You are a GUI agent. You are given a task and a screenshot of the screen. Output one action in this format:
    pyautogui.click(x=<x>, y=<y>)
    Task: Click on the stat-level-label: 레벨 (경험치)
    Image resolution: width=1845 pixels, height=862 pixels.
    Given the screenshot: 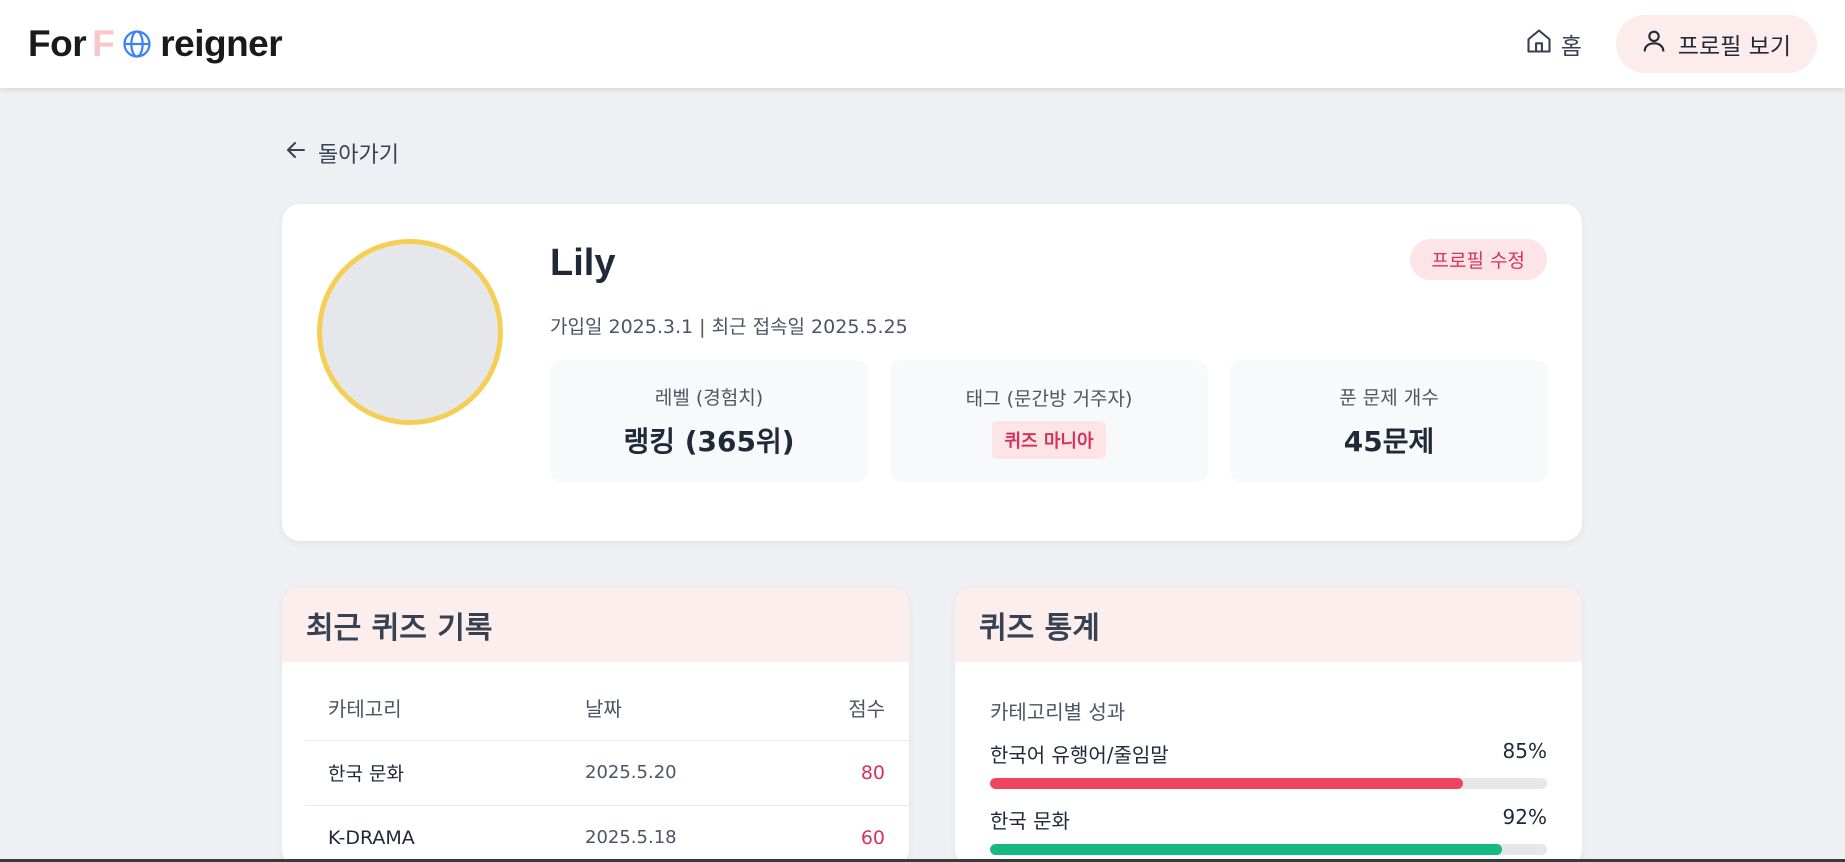 What is the action you would take?
    pyautogui.click(x=709, y=397)
    